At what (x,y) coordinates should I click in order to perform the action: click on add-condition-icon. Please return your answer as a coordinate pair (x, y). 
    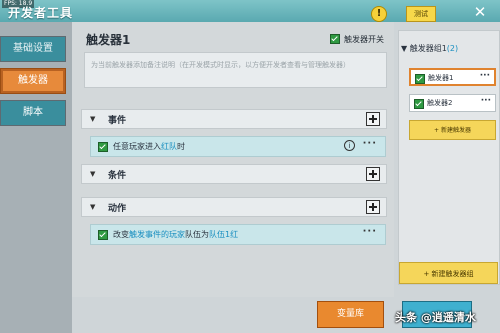
    Looking at the image, I should click on (373, 174).